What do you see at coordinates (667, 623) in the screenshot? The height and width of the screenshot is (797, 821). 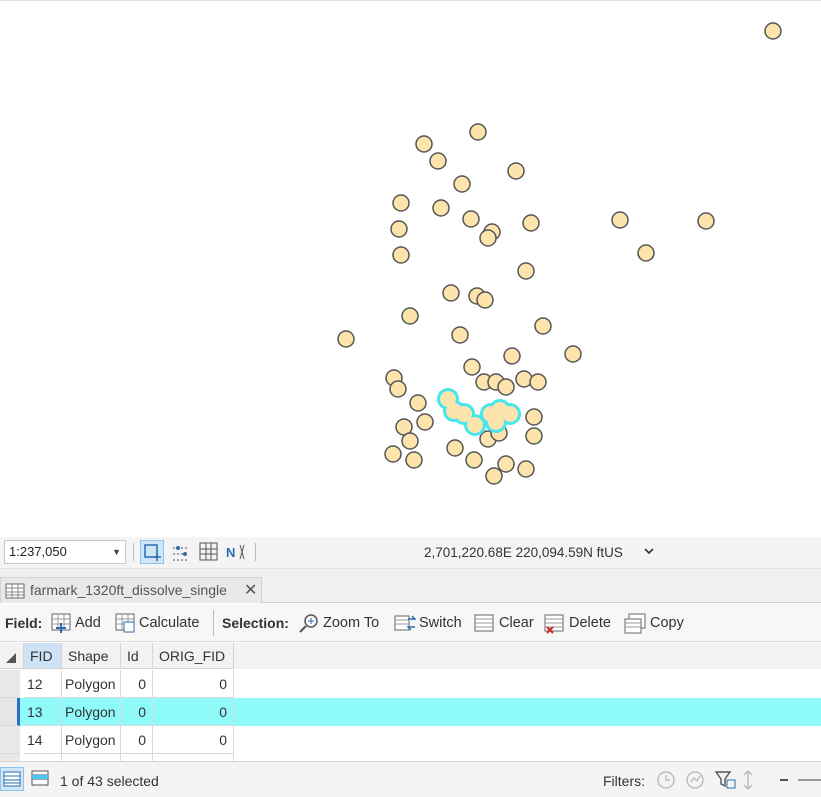 I see `copy-label: Copy` at bounding box center [667, 623].